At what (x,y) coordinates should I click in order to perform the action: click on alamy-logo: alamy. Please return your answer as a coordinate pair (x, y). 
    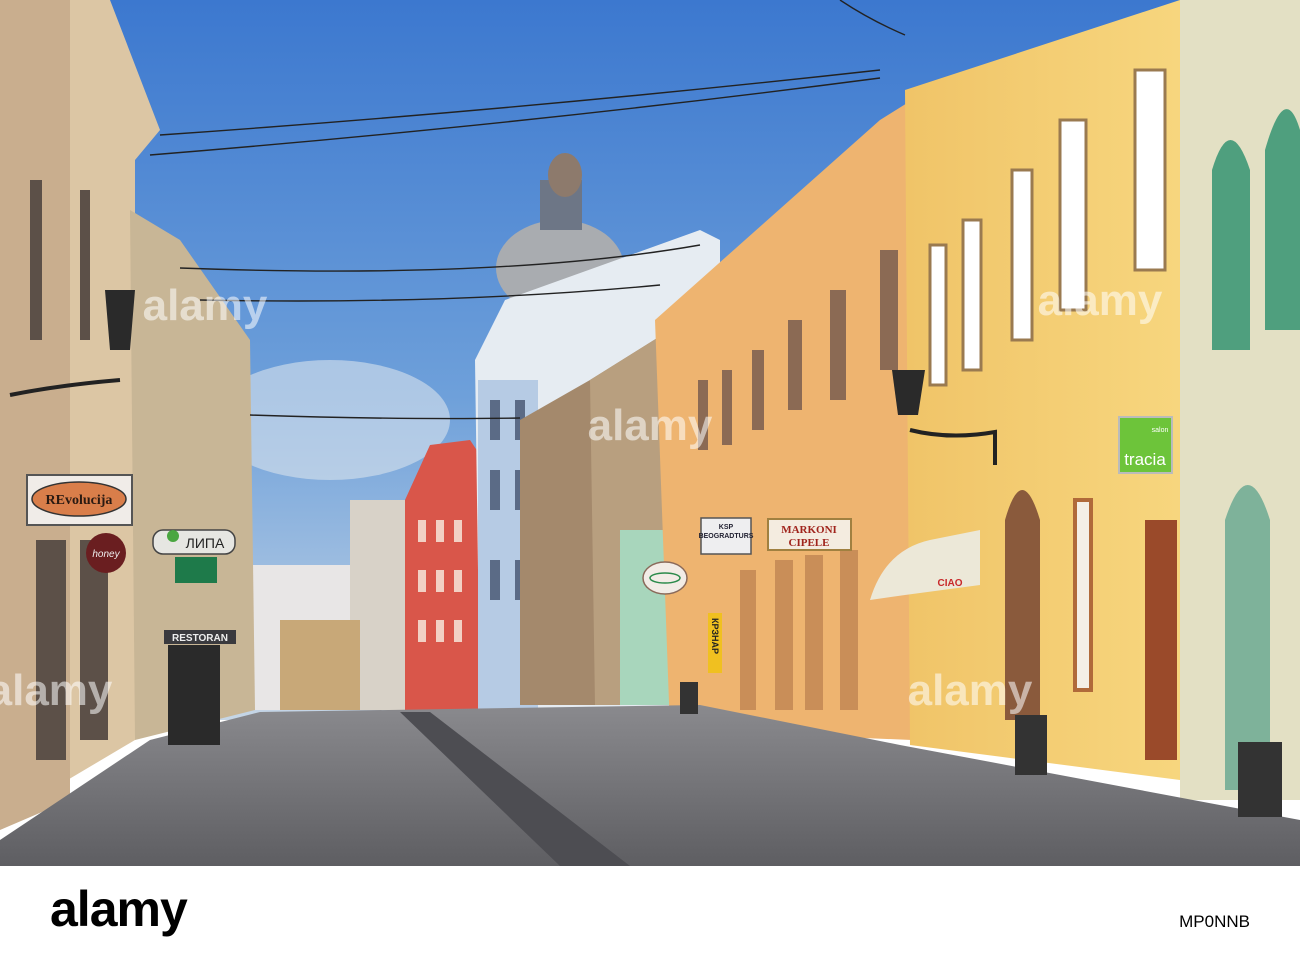
    Looking at the image, I should click on (119, 909).